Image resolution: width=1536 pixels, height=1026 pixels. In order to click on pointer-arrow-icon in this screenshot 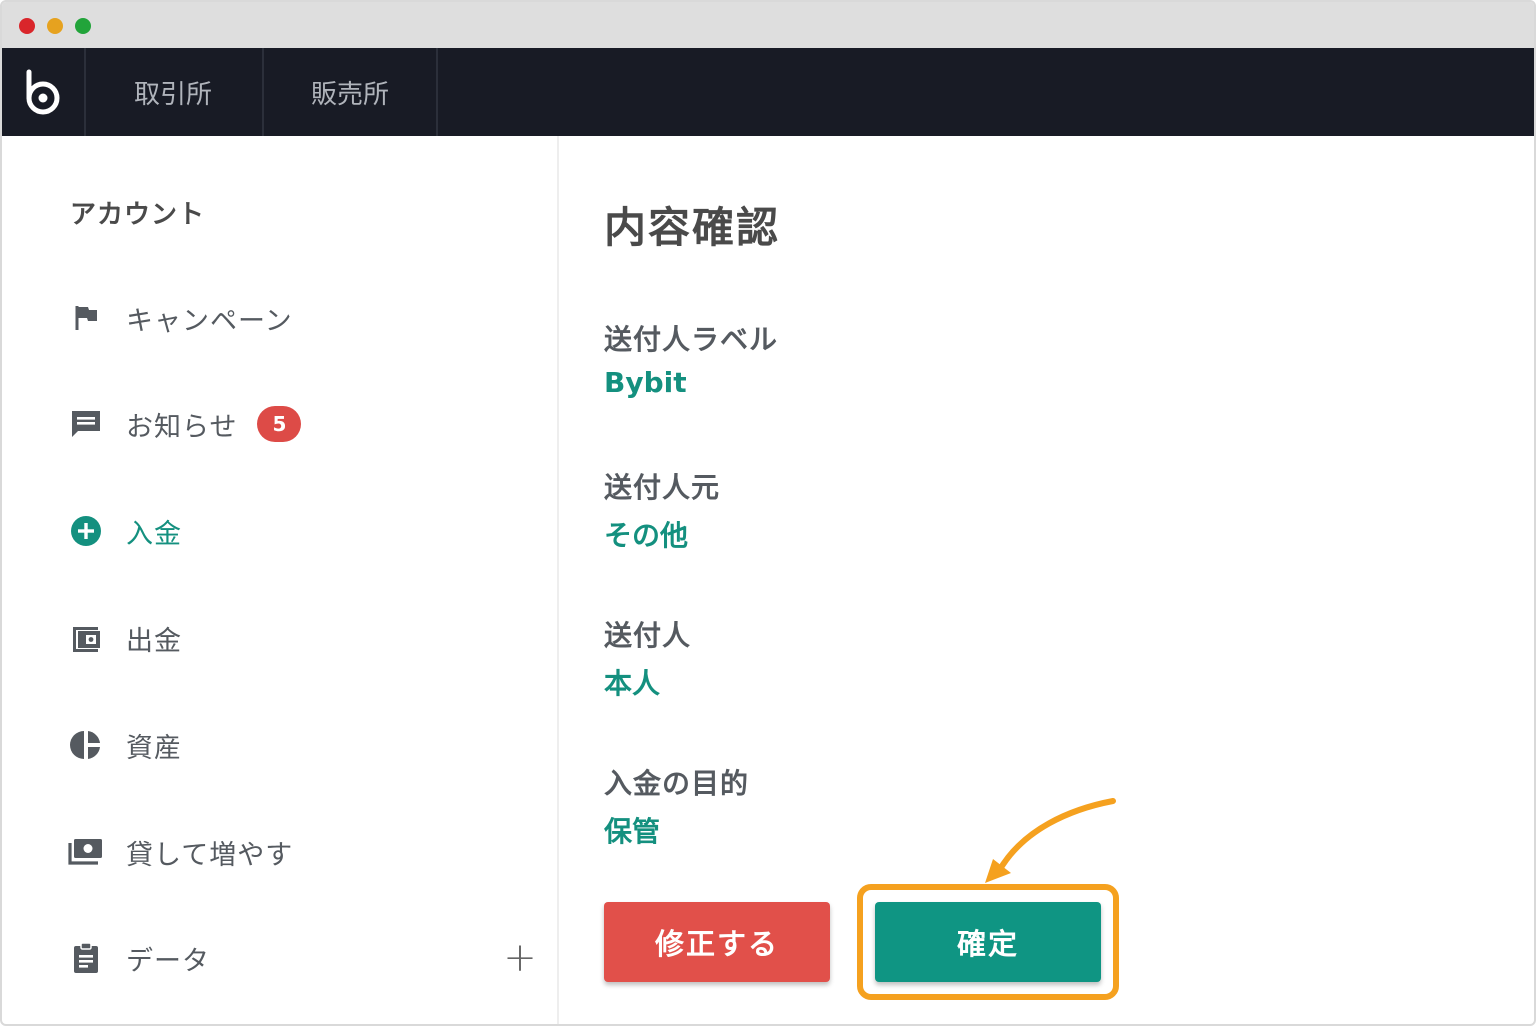, I will do `click(1050, 840)`.